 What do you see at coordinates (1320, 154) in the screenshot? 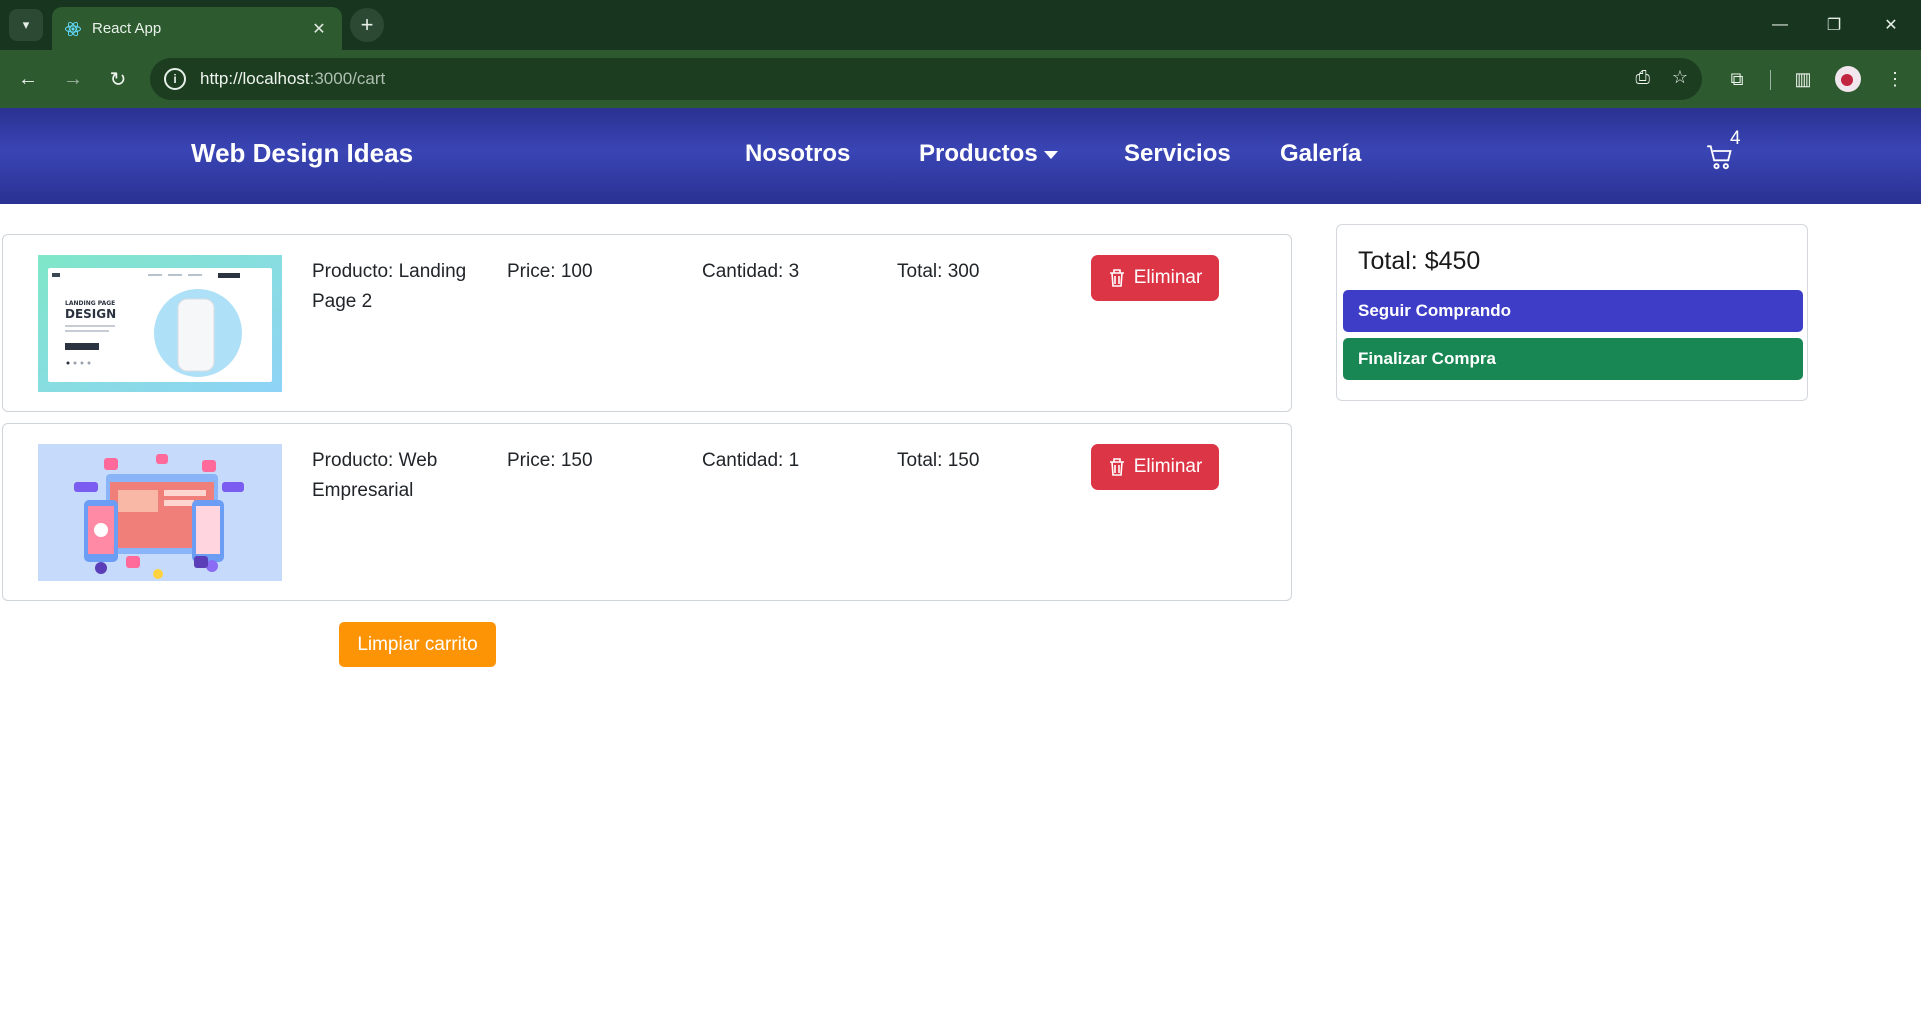
I see `nav-link-galeria: Galería` at bounding box center [1320, 154].